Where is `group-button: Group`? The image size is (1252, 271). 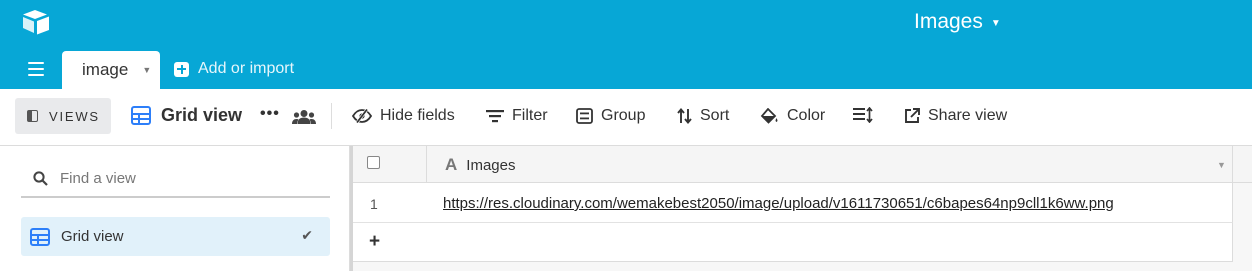
group-button: Group is located at coordinates (610, 116).